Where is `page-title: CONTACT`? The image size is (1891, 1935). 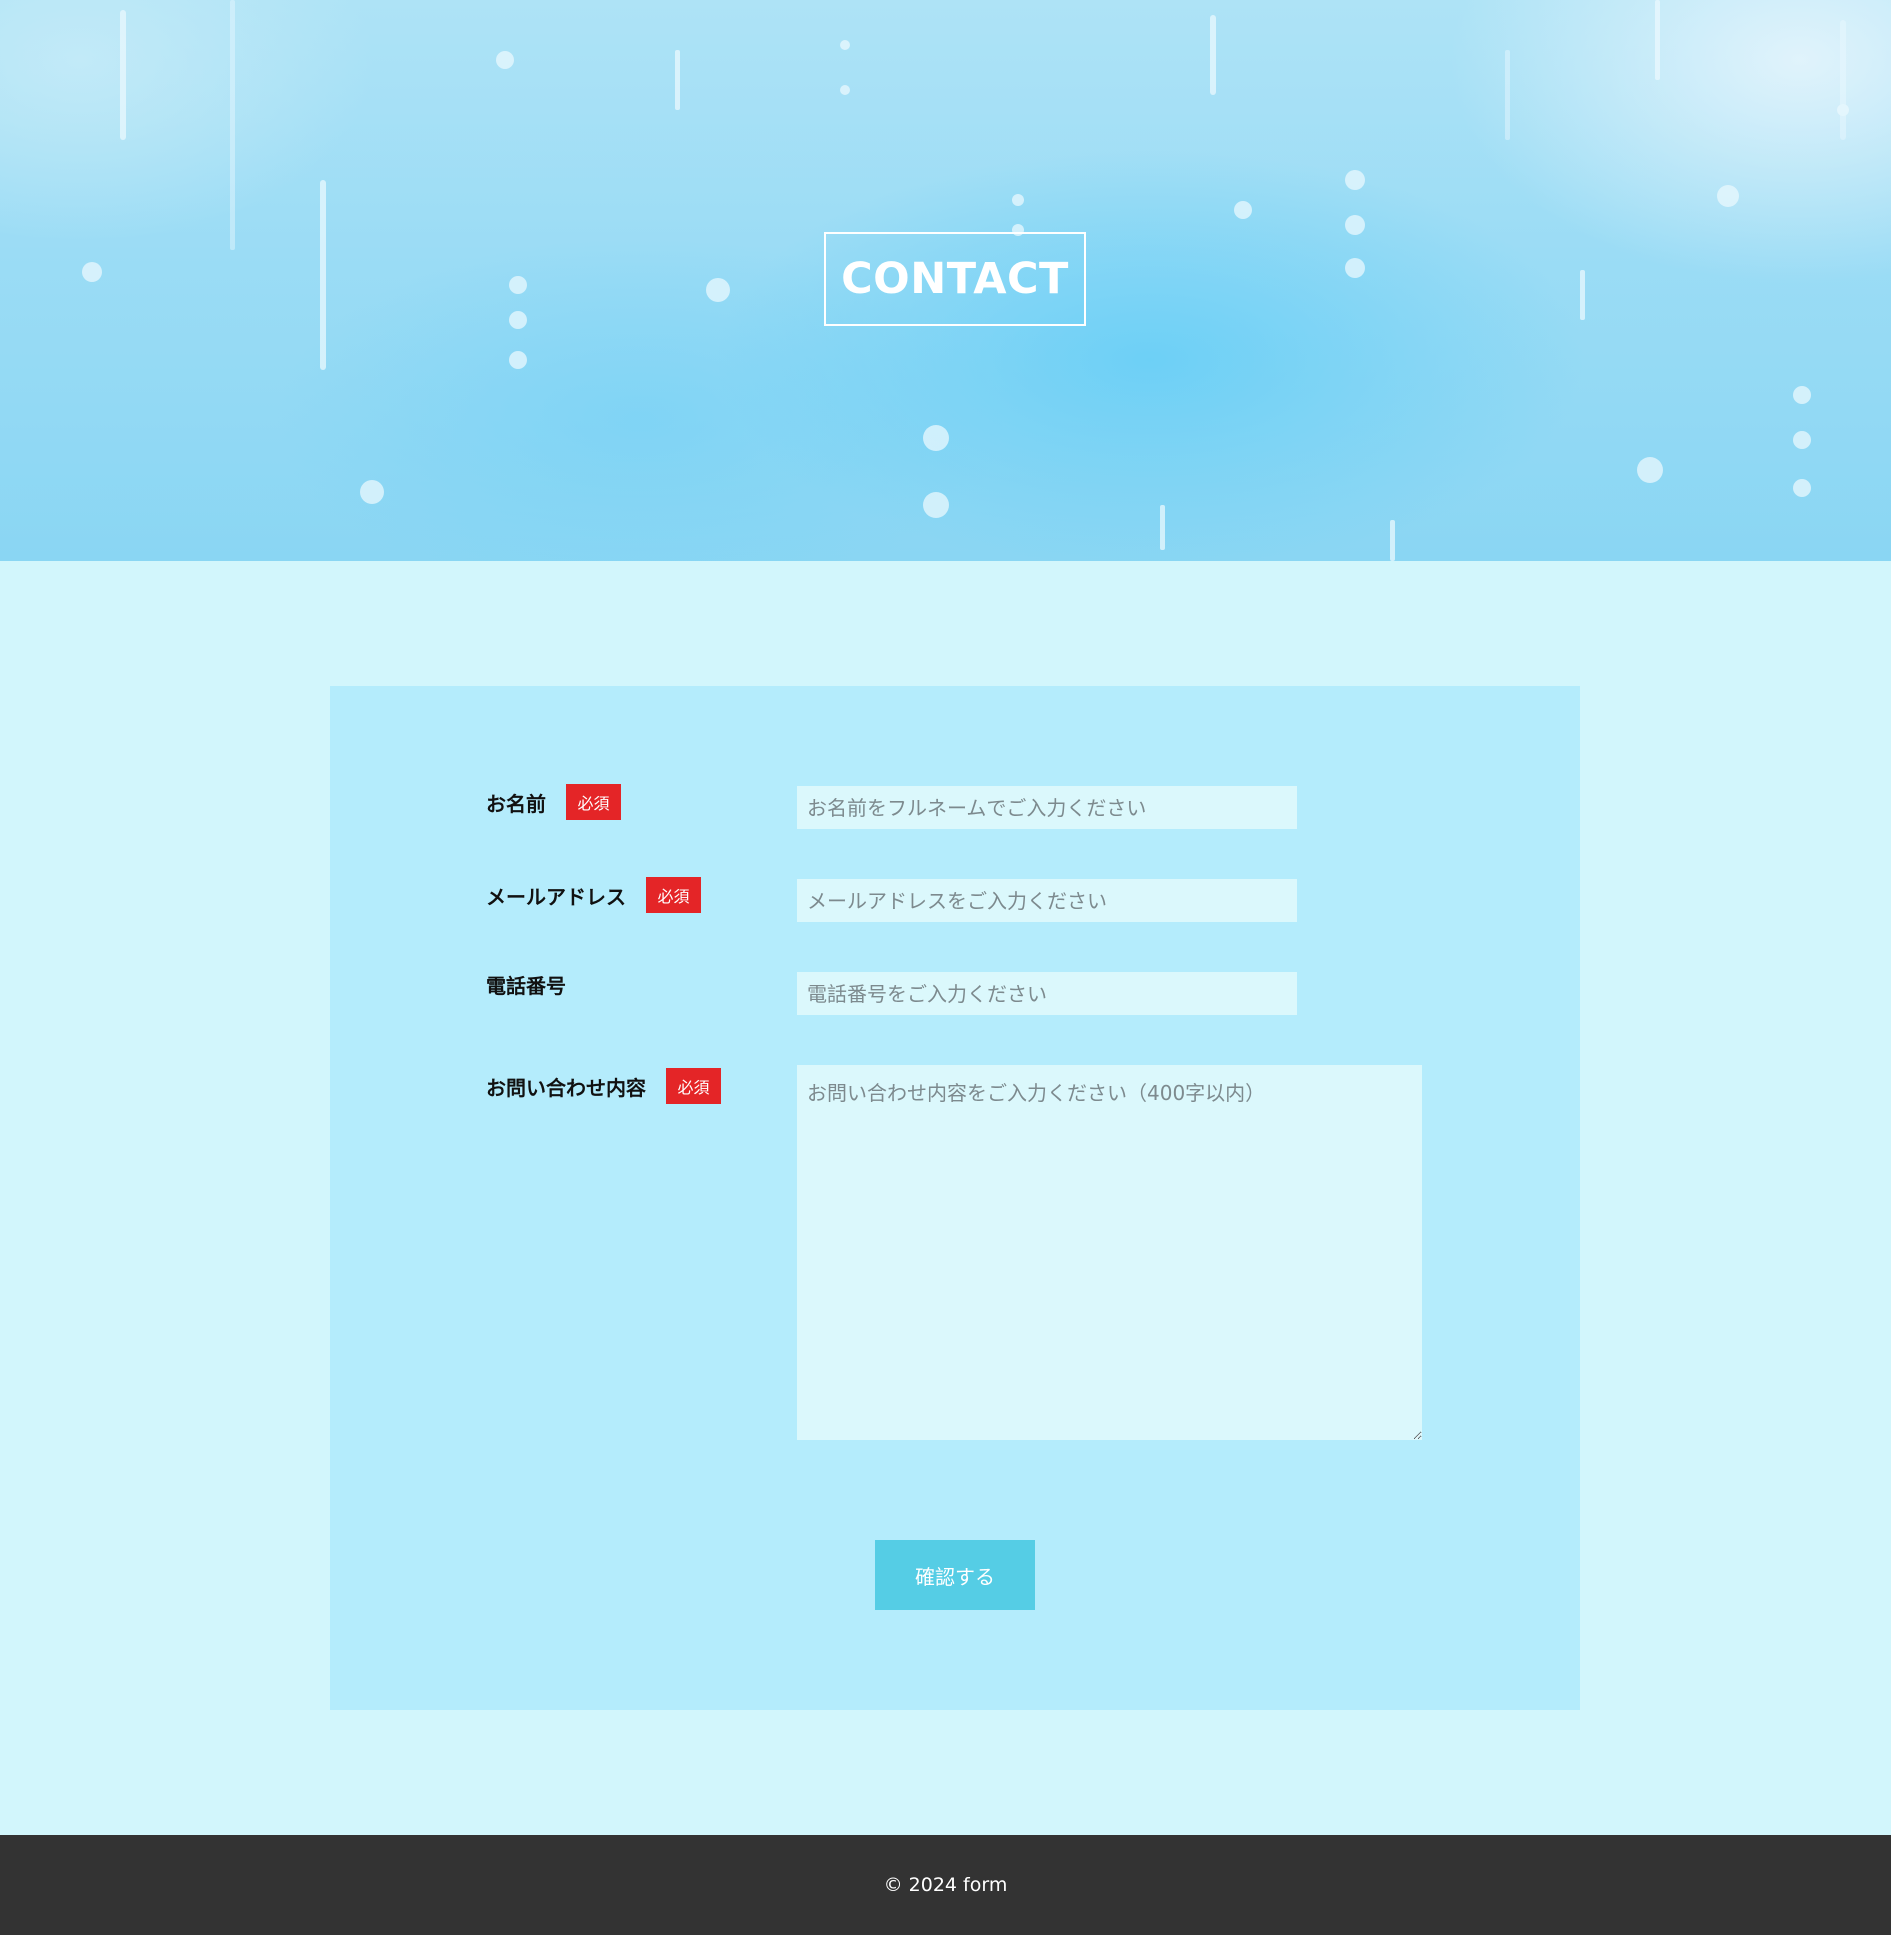 page-title: CONTACT is located at coordinates (955, 279).